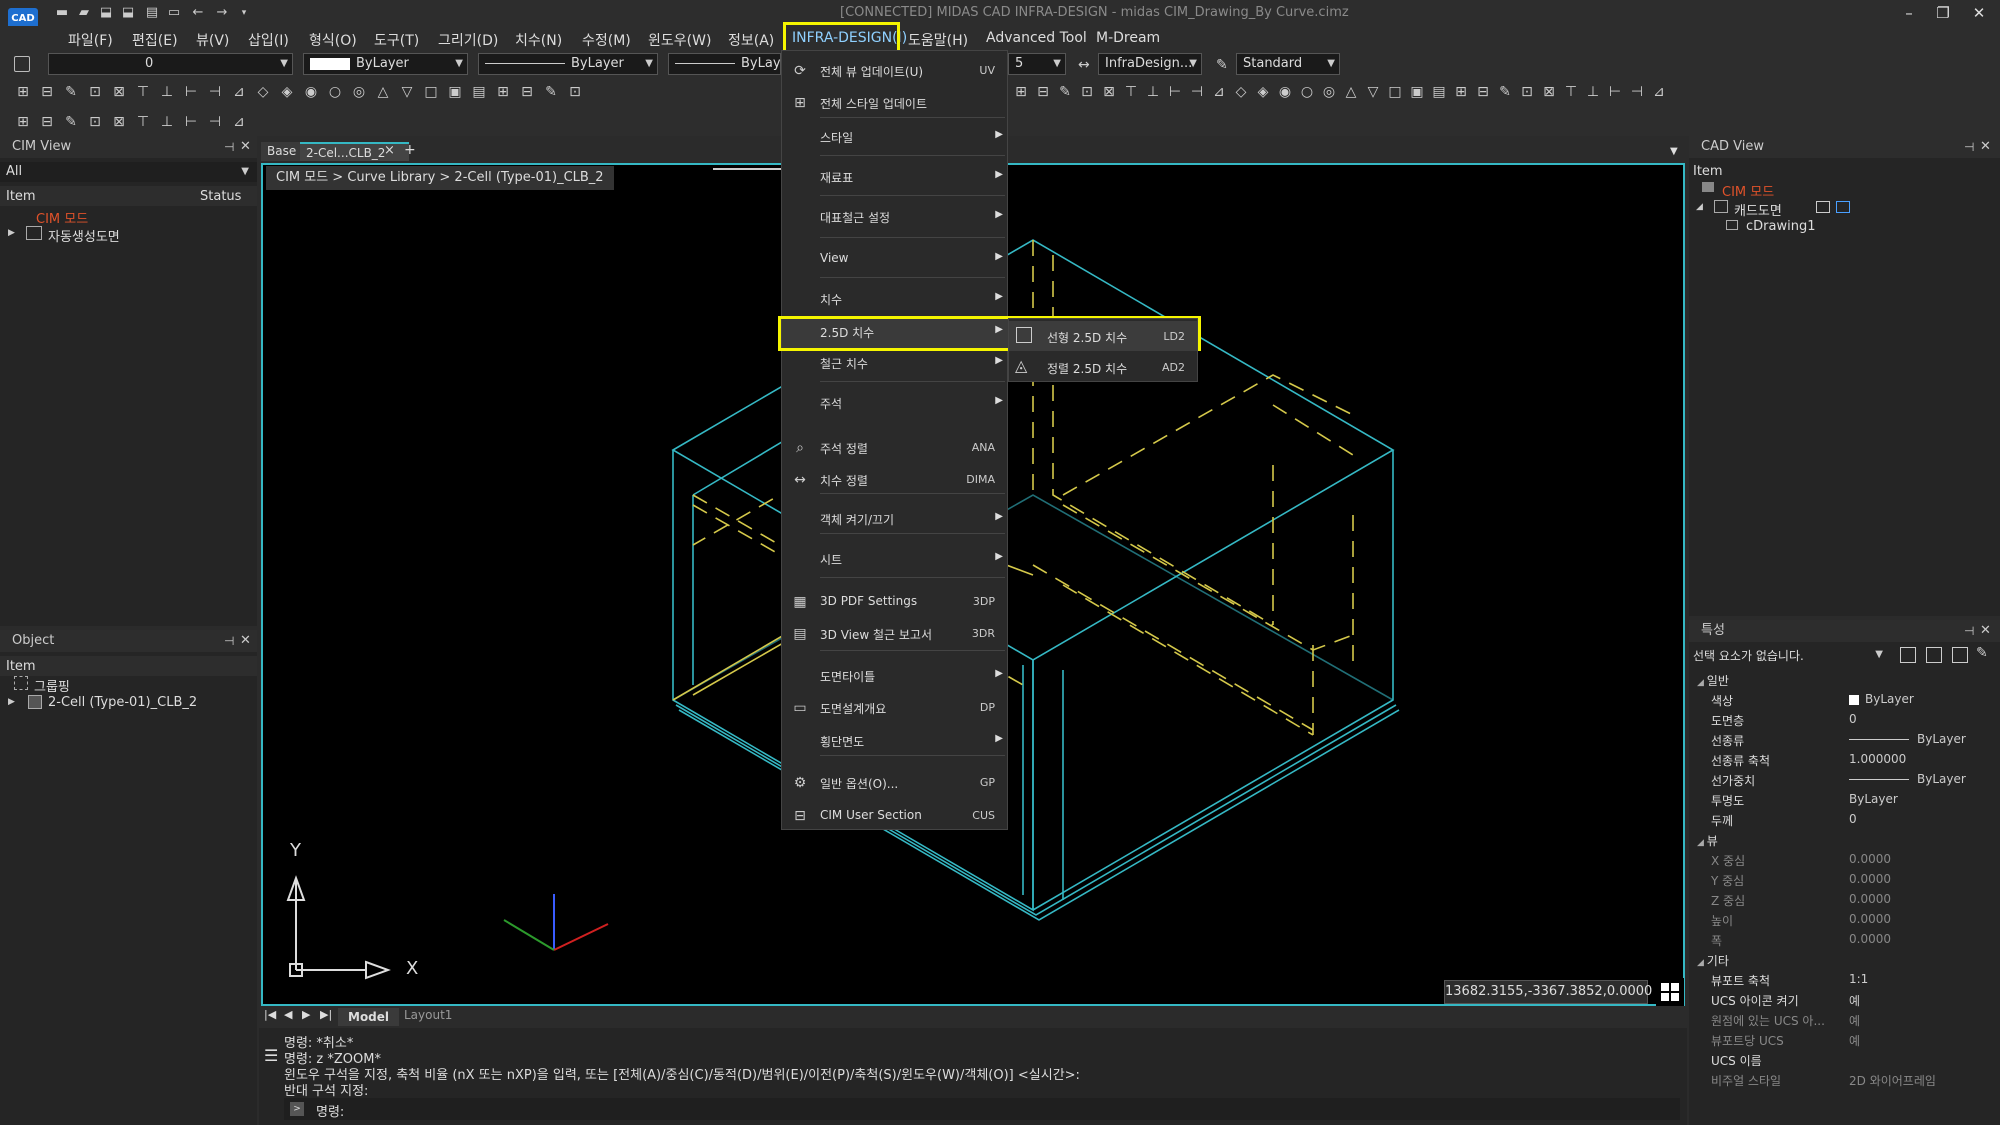 The height and width of the screenshot is (1125, 2000). What do you see at coordinates (1877, 759) in the screenshot?
I see `property-value: 1.000000` at bounding box center [1877, 759].